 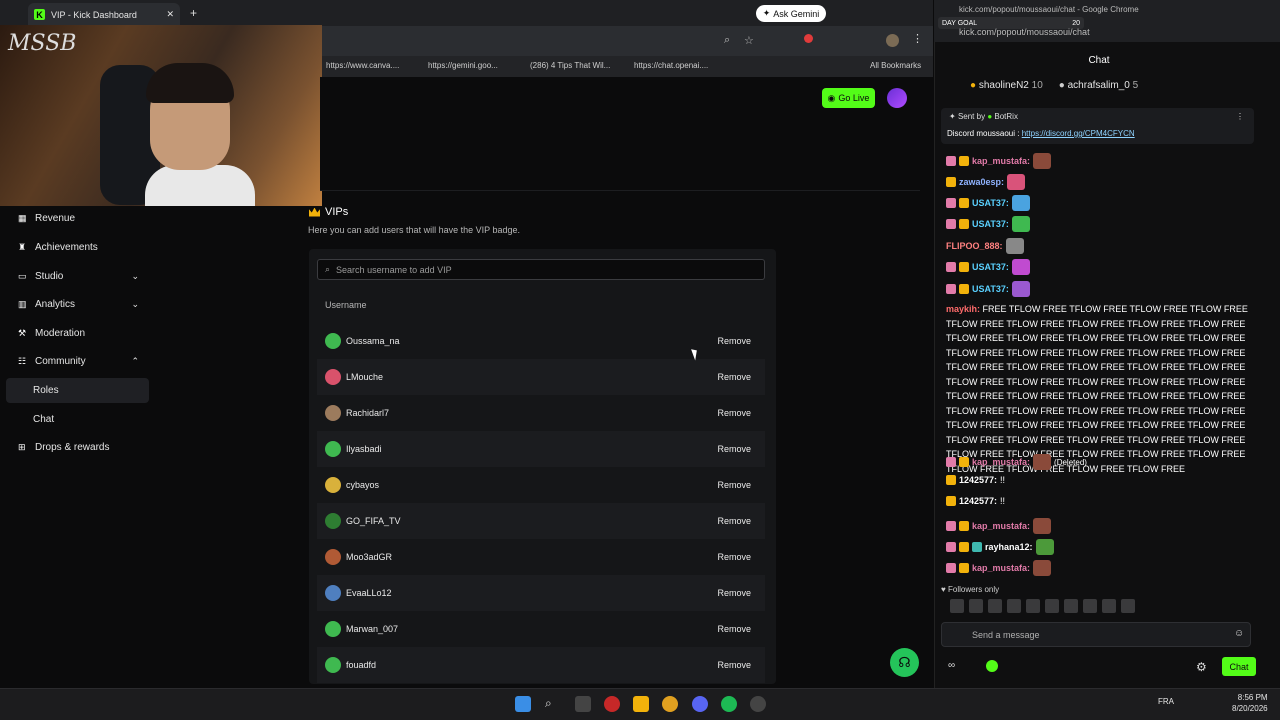 What do you see at coordinates (77, 361) in the screenshot?
I see `sidebar-item-community: ☷ Community ⌃` at bounding box center [77, 361].